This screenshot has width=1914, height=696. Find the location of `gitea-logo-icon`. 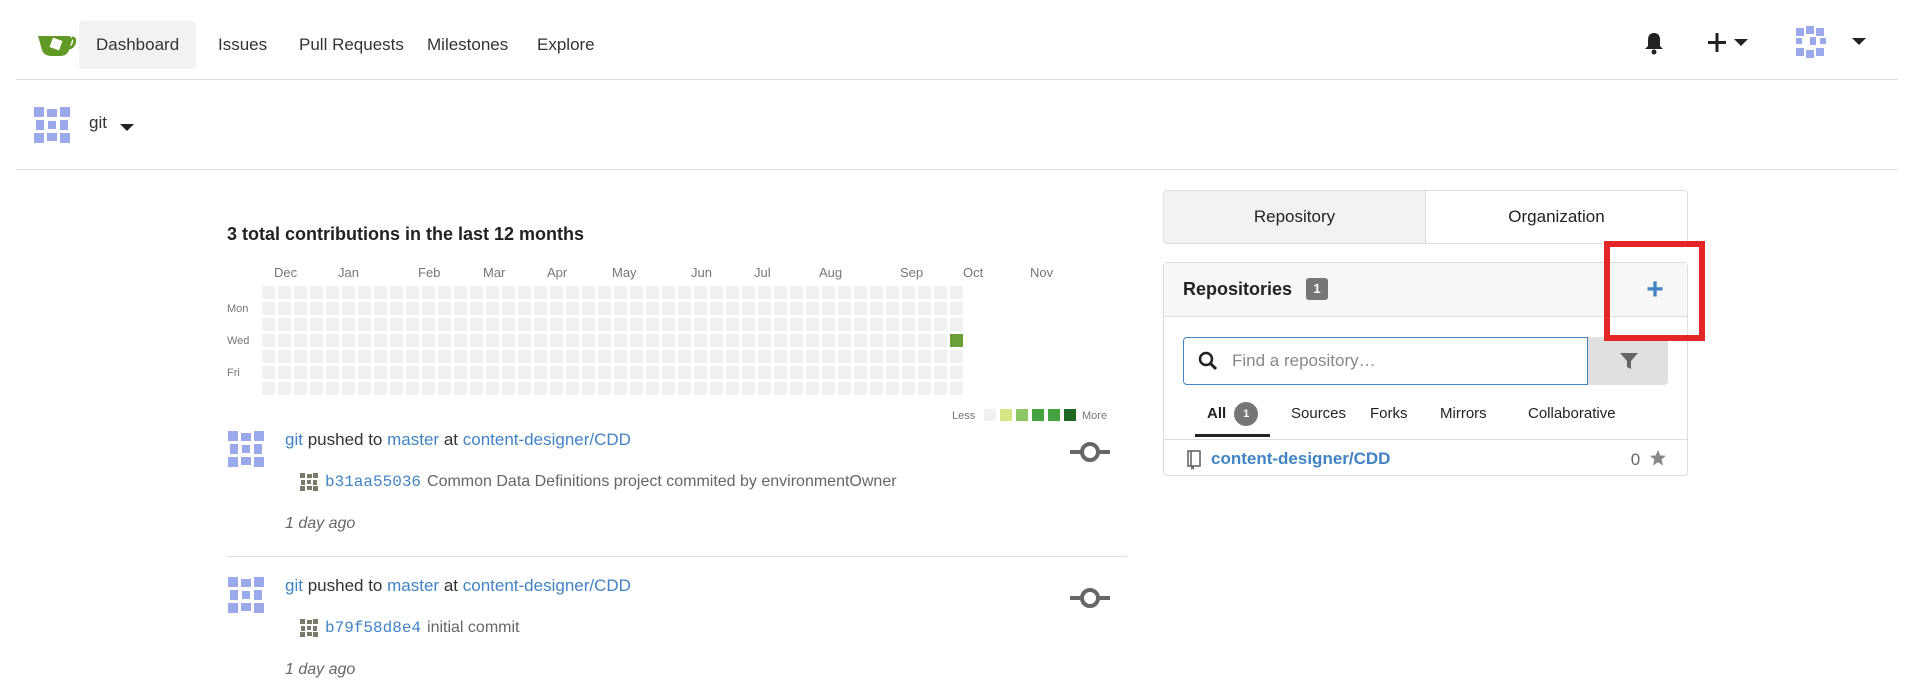

gitea-logo-icon is located at coordinates (56, 44).